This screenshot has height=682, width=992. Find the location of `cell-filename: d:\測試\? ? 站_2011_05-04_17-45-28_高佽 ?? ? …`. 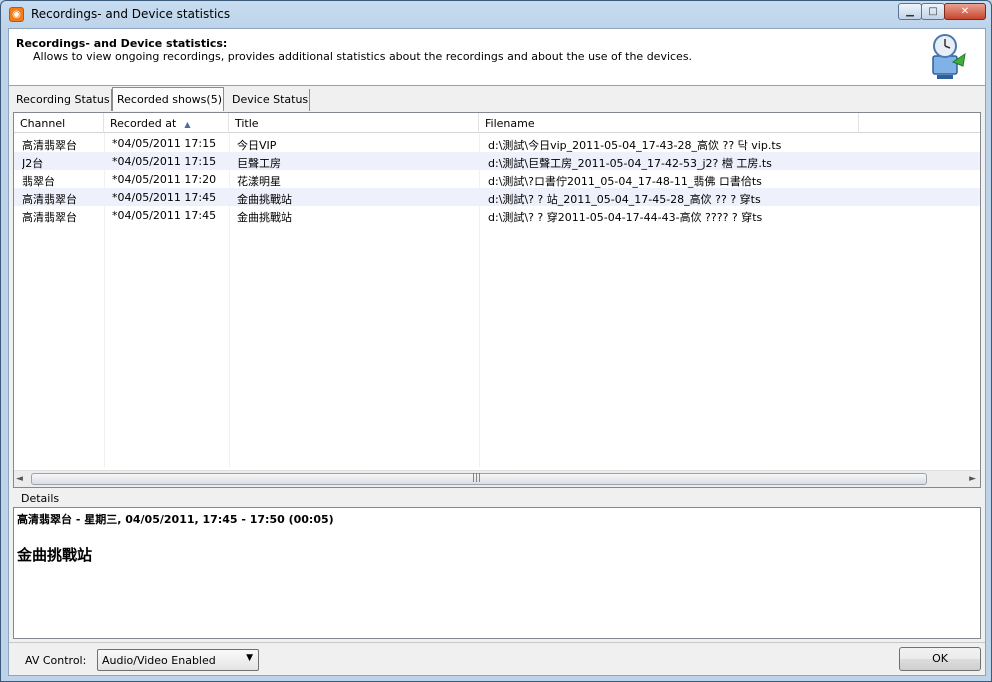

cell-filename: d:\測試\? ? 站_2011_05-04_17-45-28_高佽 ?? ? … is located at coordinates (624, 199).